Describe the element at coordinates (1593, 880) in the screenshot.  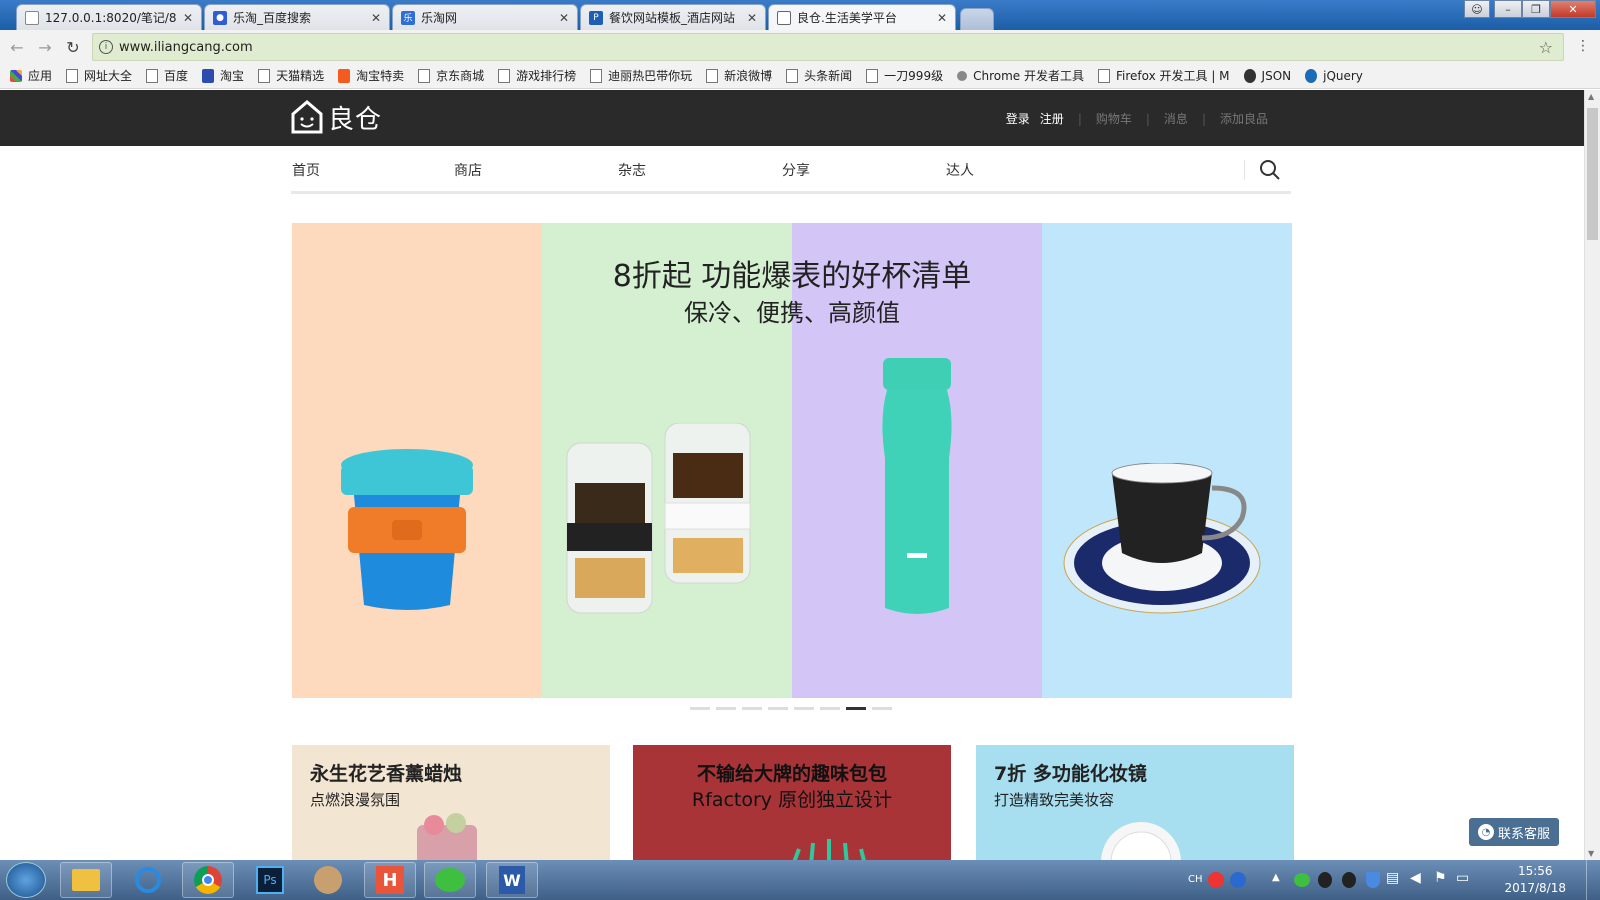
I see `show-desktop-button` at that location.